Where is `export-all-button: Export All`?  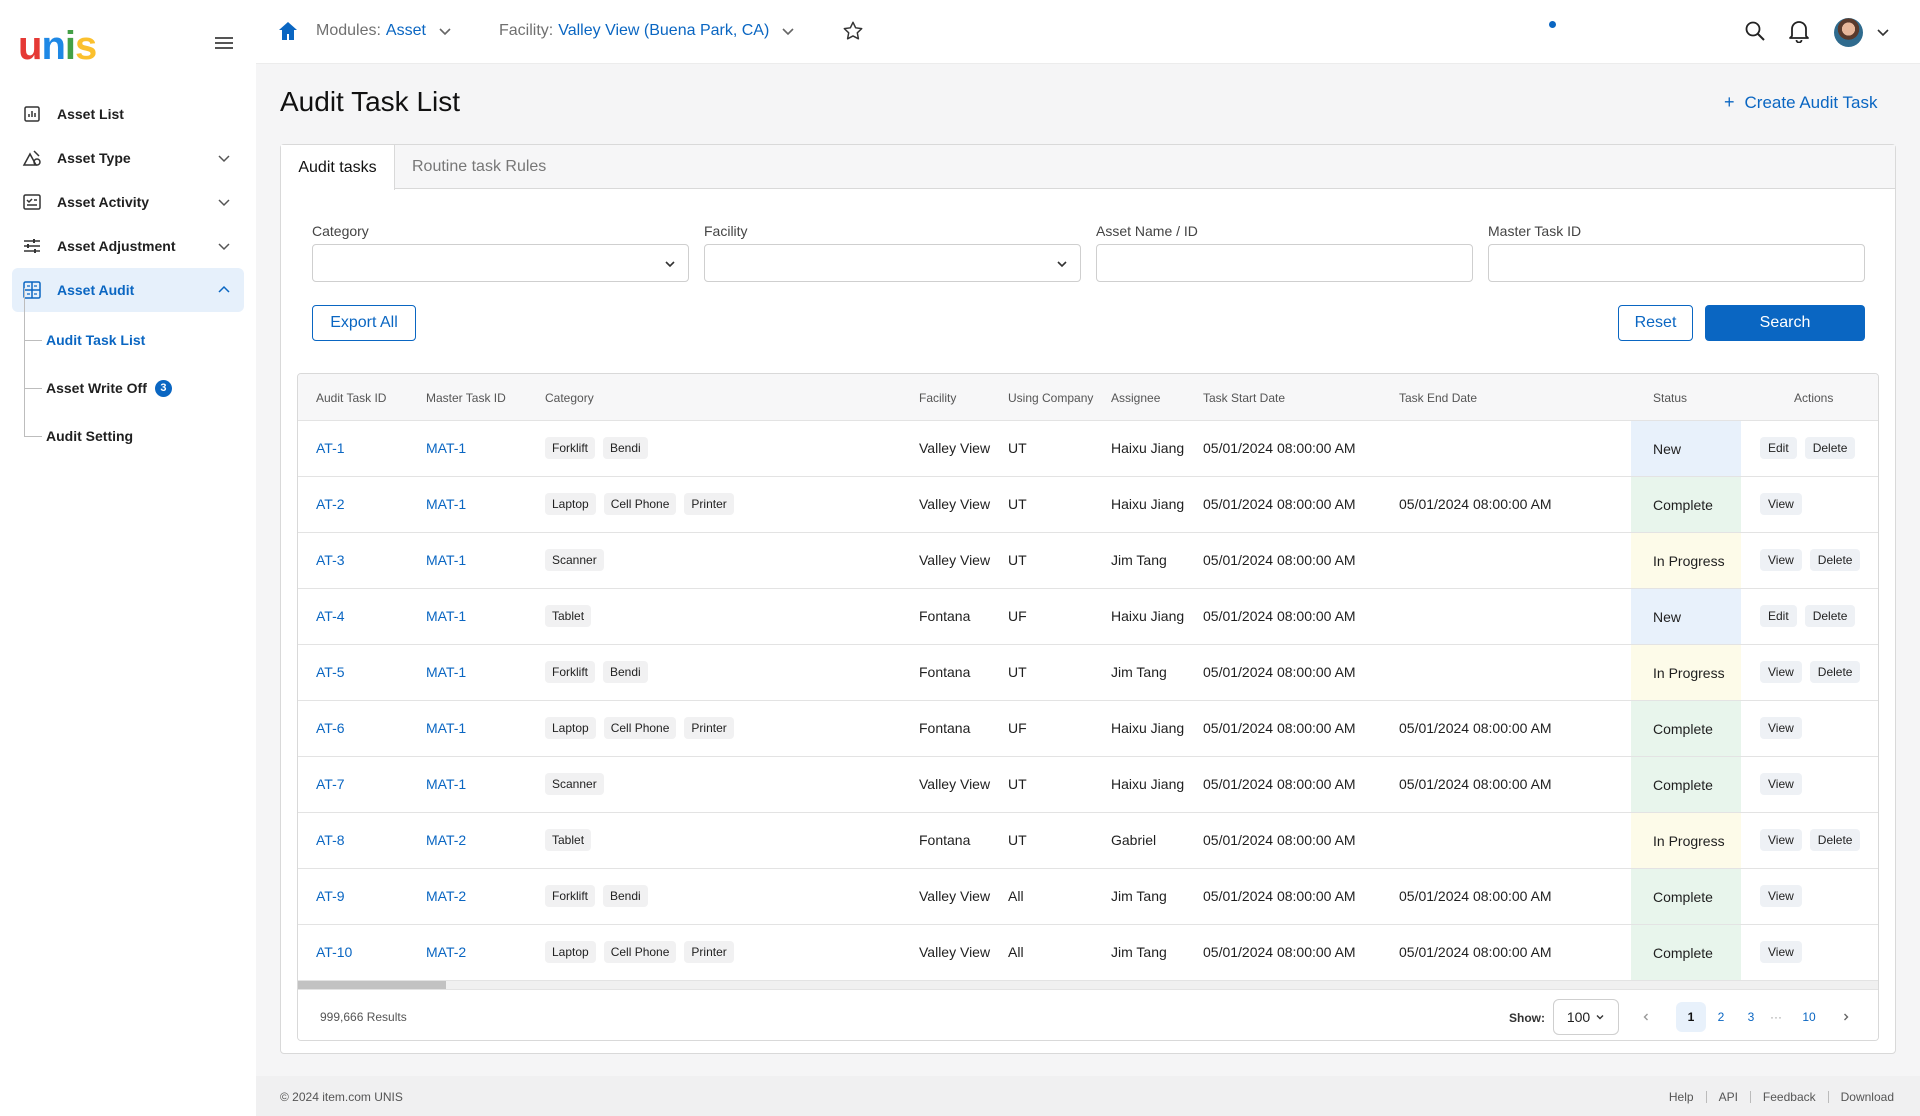
export-all-button: Export All is located at coordinates (364, 323).